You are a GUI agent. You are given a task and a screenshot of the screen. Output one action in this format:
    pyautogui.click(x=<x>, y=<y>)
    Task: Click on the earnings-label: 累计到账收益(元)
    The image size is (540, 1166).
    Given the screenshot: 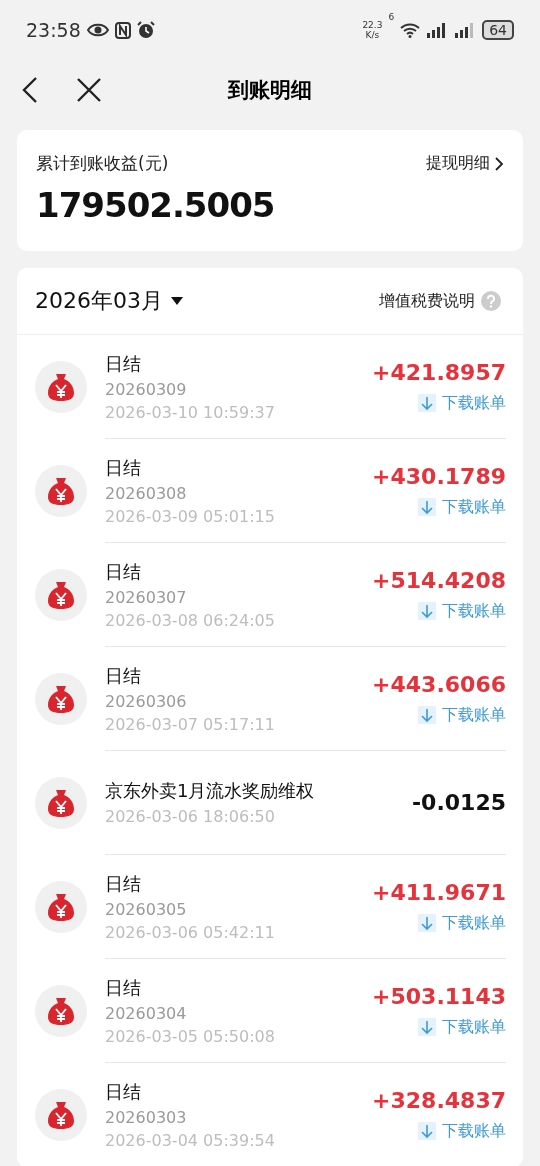 What is the action you would take?
    pyautogui.click(x=102, y=163)
    